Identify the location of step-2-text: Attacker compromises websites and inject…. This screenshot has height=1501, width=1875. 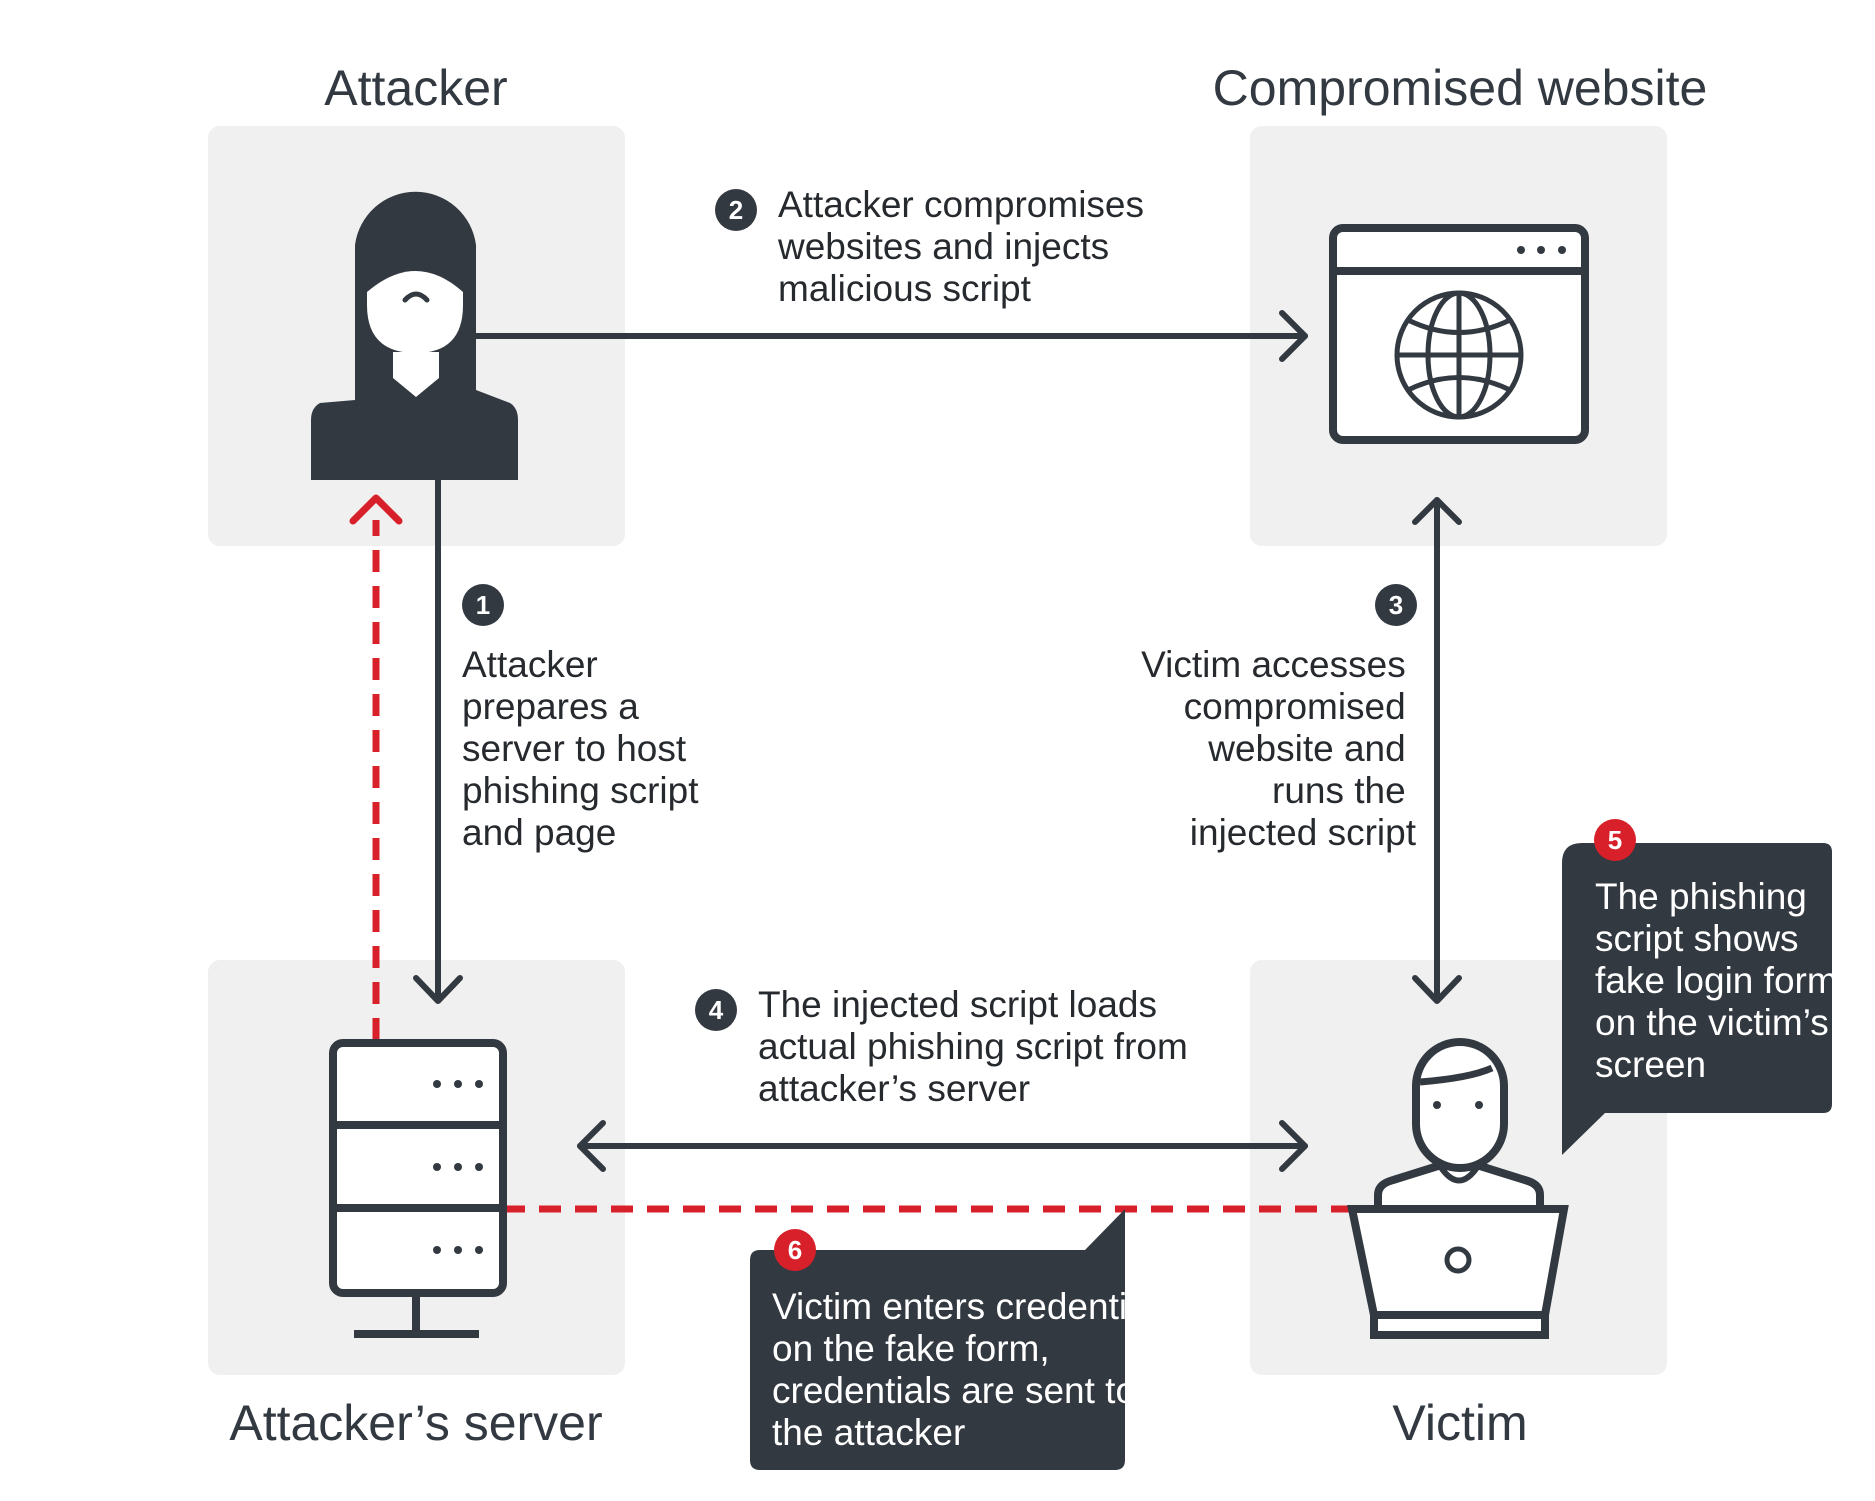
(965, 246).